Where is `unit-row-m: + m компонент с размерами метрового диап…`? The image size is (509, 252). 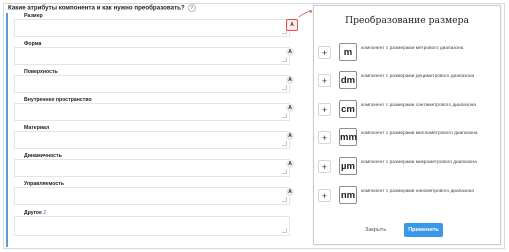
unit-row-m: + m компонент с размерами метрового диап… is located at coordinates (407, 53).